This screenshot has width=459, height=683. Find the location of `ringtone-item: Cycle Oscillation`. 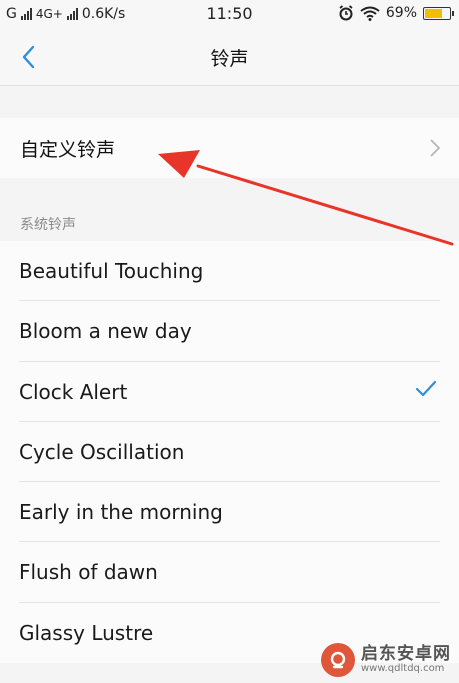

ringtone-item: Cycle Oscillation is located at coordinates (229, 452).